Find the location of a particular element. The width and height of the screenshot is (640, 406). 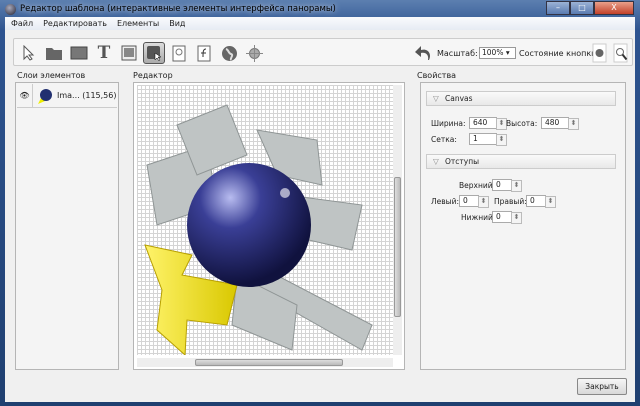

visibility-eye-icon: 👁 is located at coordinates (25, 95).